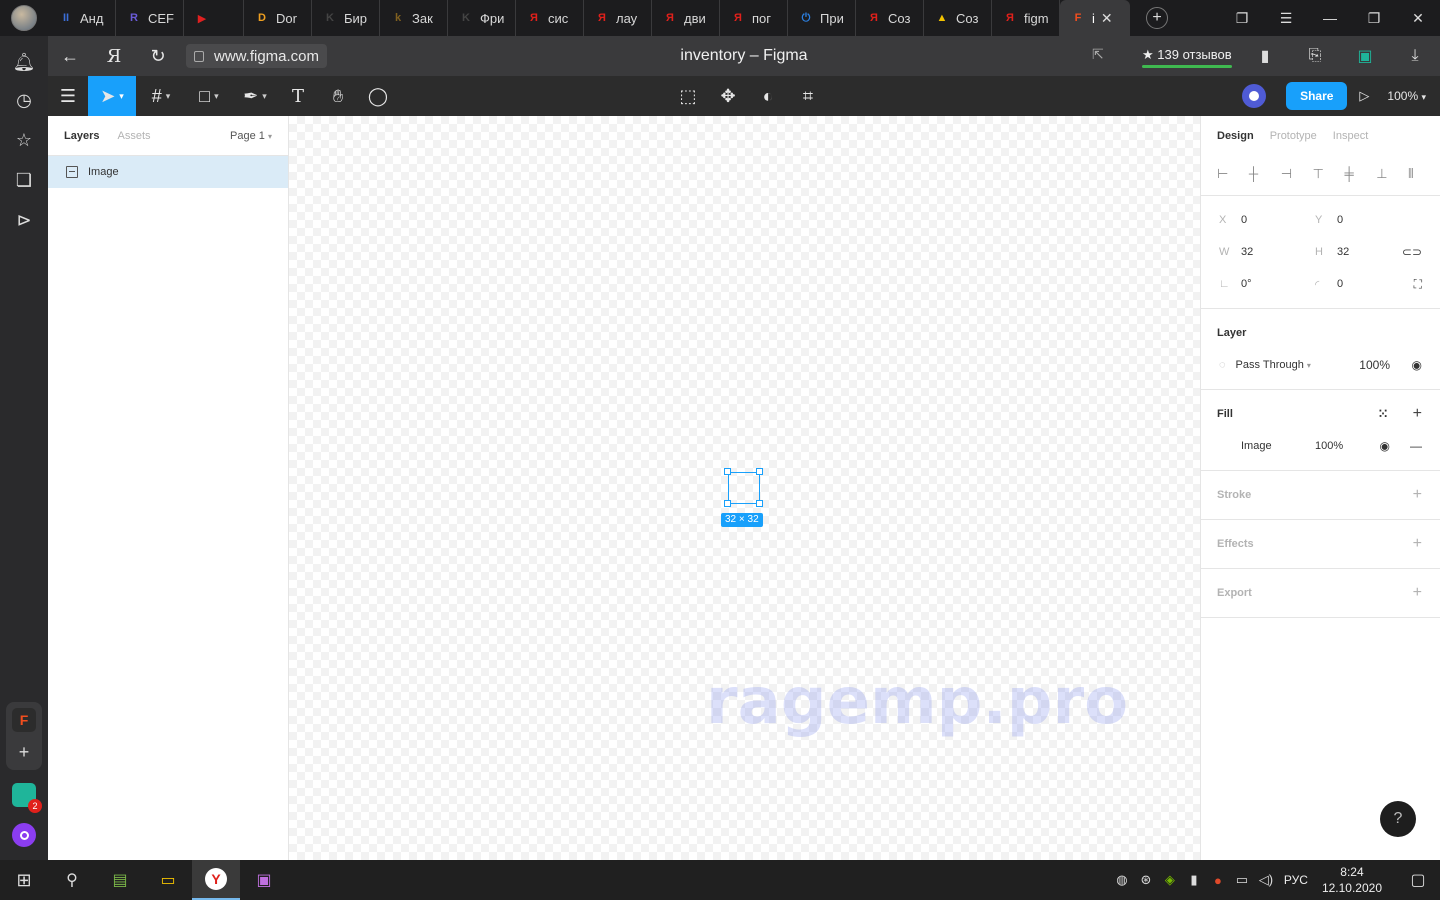 This screenshot has width=1440, height=900. Describe the element at coordinates (822, 18) in the screenshot. I see `browser-tab: ⏻ При` at that location.